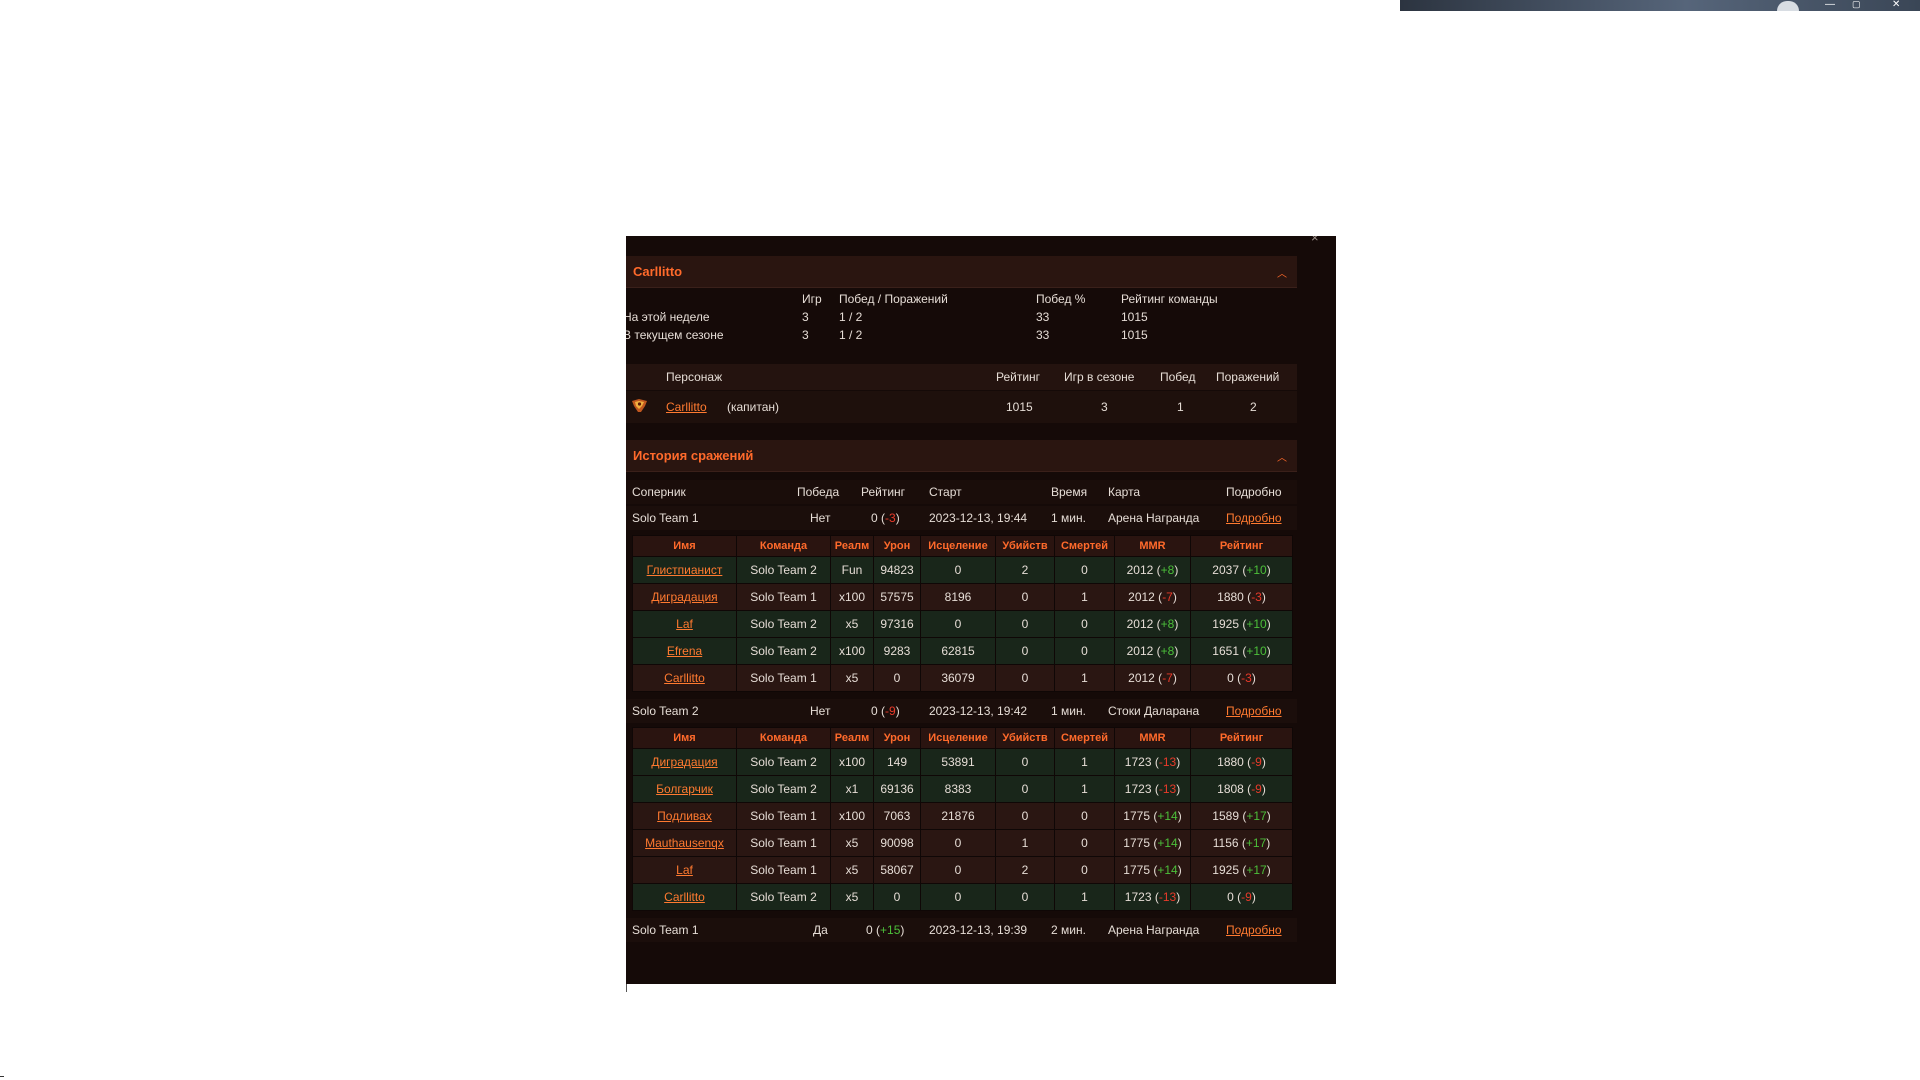  What do you see at coordinates (1152, 843) in the screenshot?
I see `player-mmr: 1775 (+14)` at bounding box center [1152, 843].